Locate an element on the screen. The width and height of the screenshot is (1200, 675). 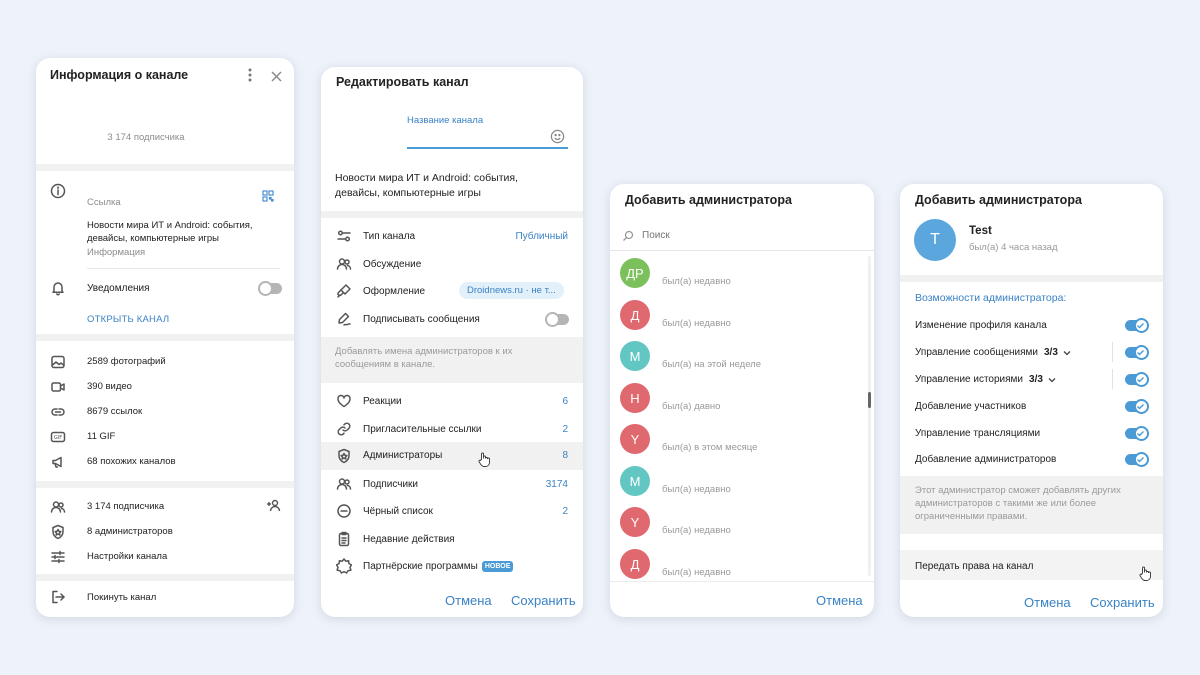
block-icon is located at coordinates (344, 511).